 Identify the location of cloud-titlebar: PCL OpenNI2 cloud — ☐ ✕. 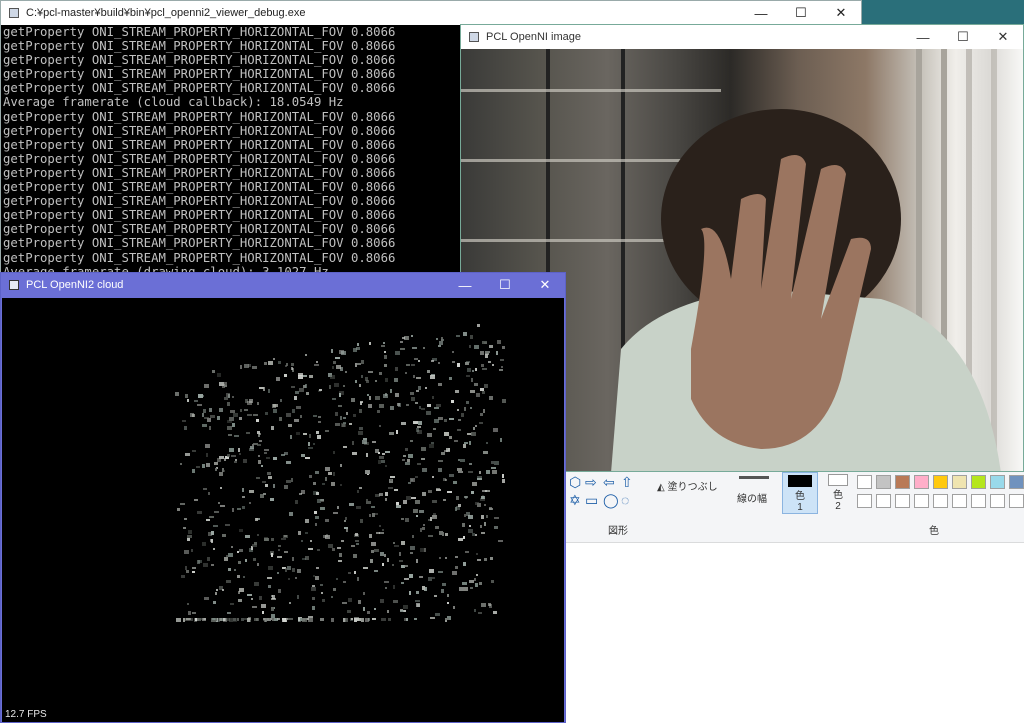
(283, 285).